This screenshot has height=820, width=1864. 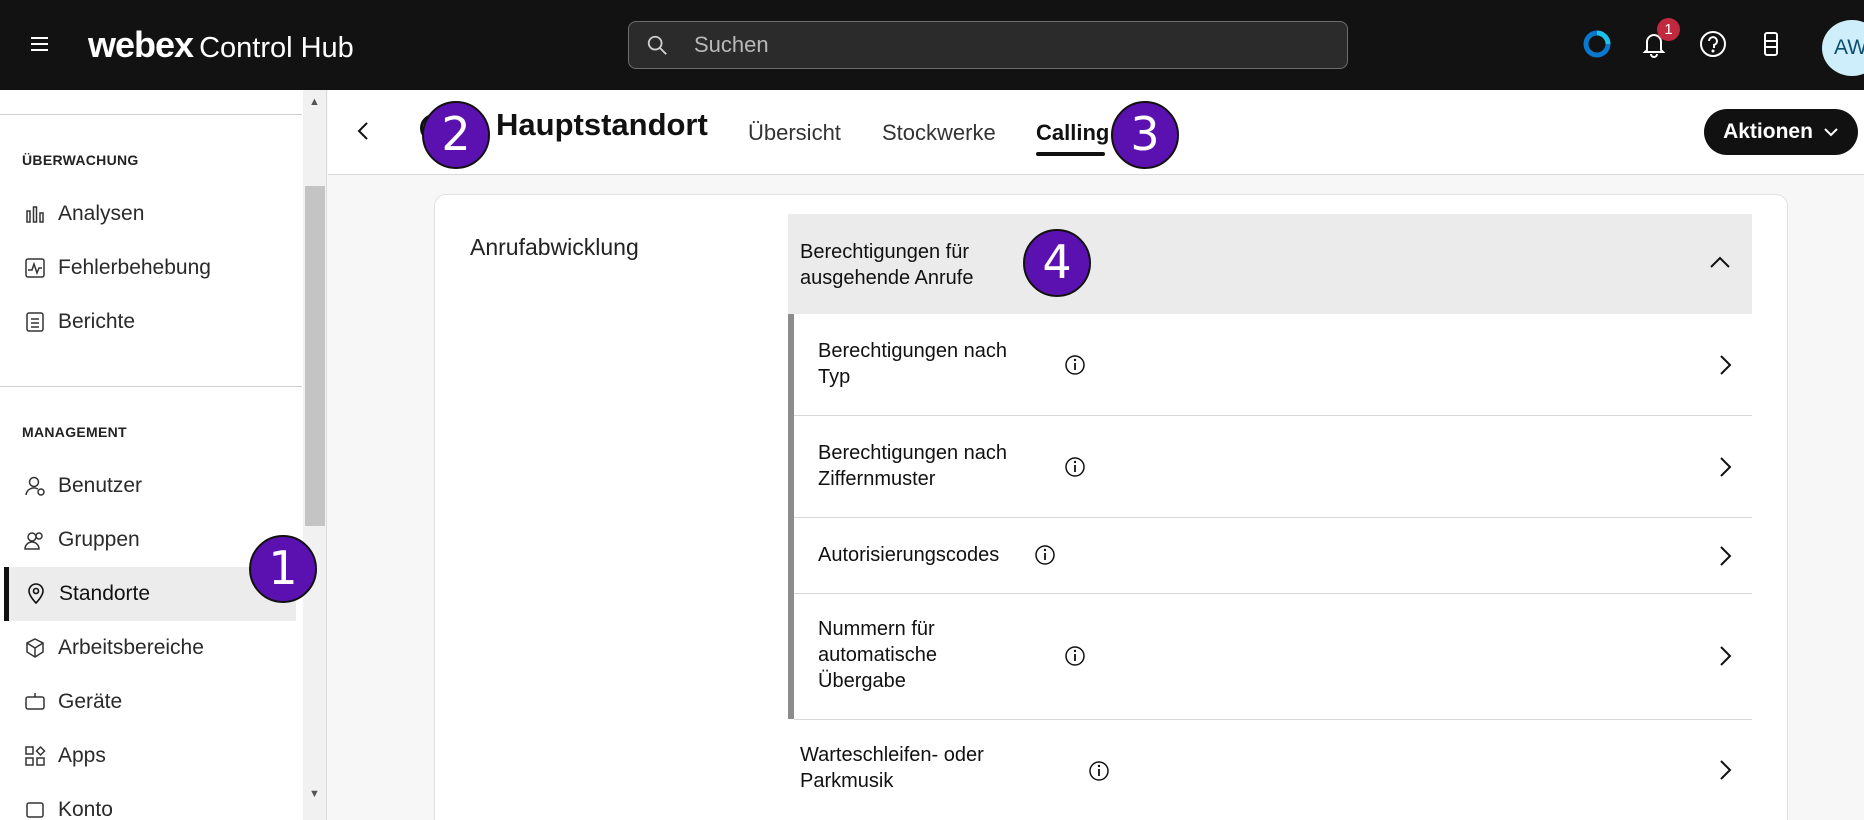 I want to click on app-logo: webex Control Hub, so click(x=221, y=45).